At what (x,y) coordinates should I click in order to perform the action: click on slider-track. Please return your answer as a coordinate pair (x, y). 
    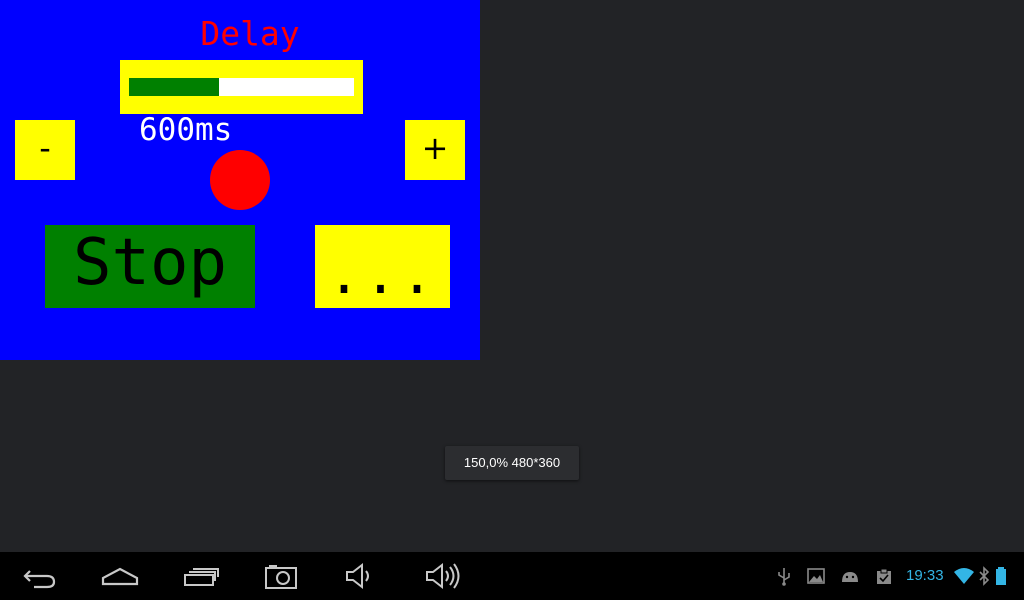
    Looking at the image, I should click on (241, 87).